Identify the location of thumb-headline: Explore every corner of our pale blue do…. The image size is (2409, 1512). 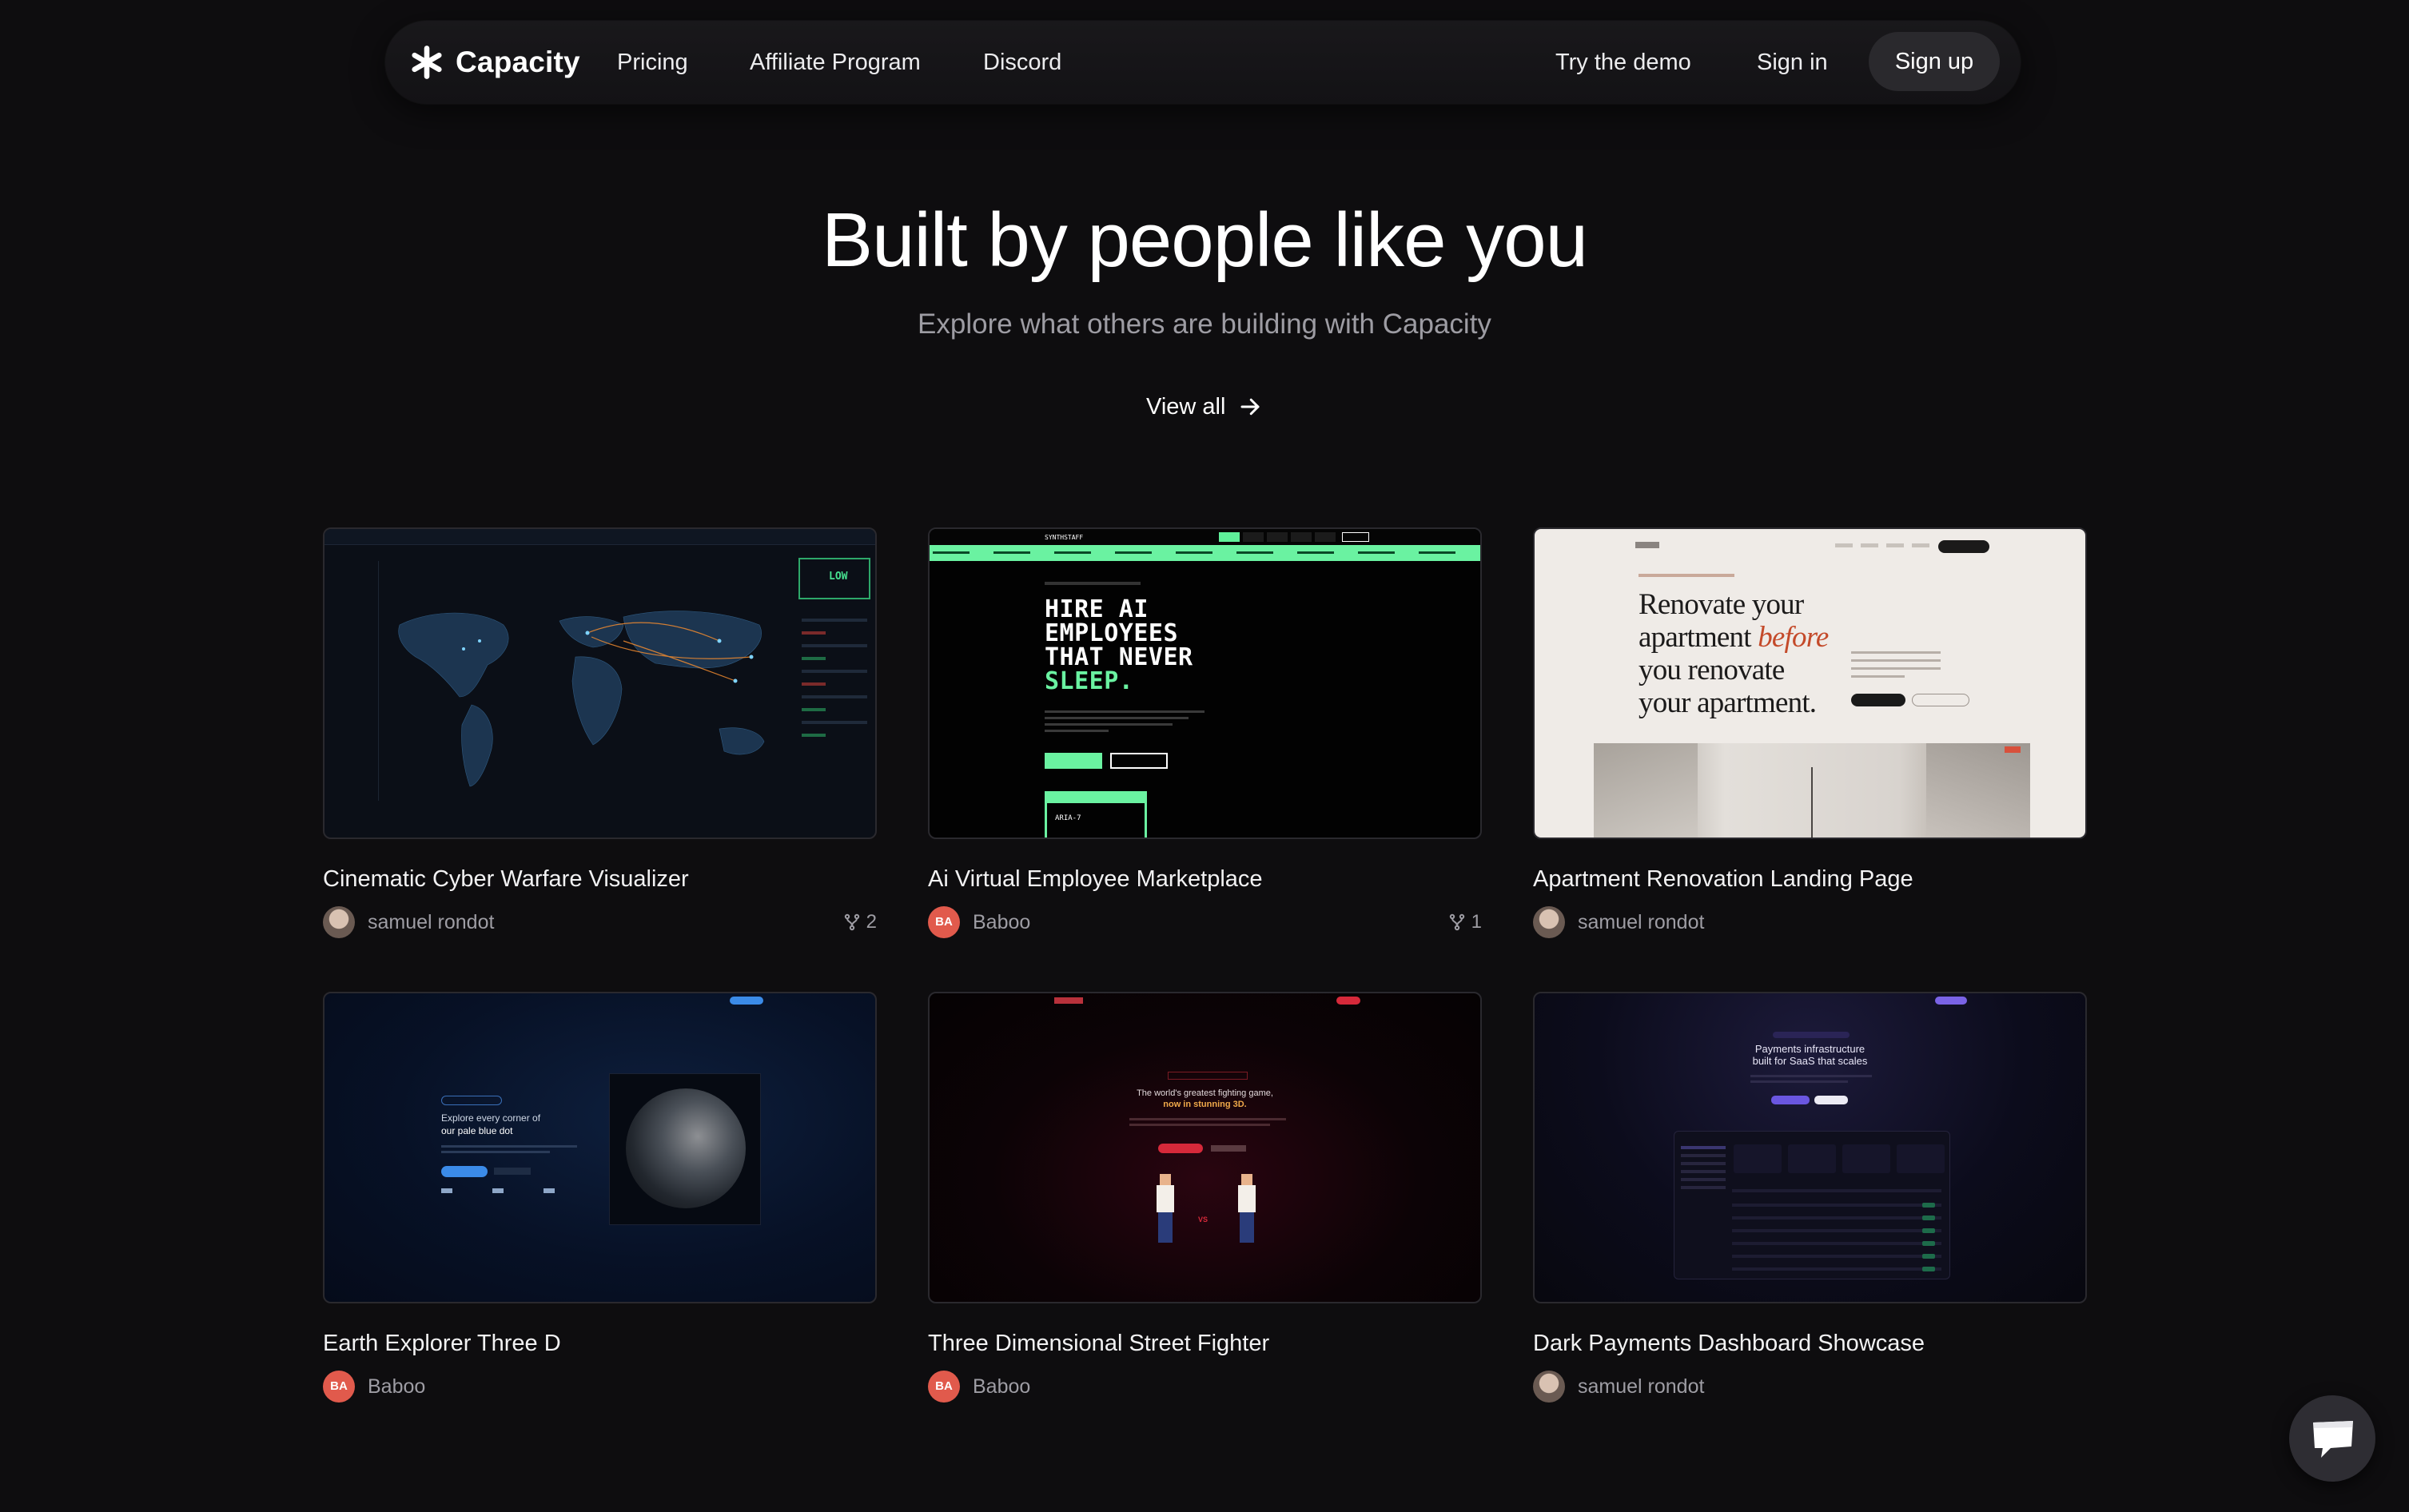
(491, 1124).